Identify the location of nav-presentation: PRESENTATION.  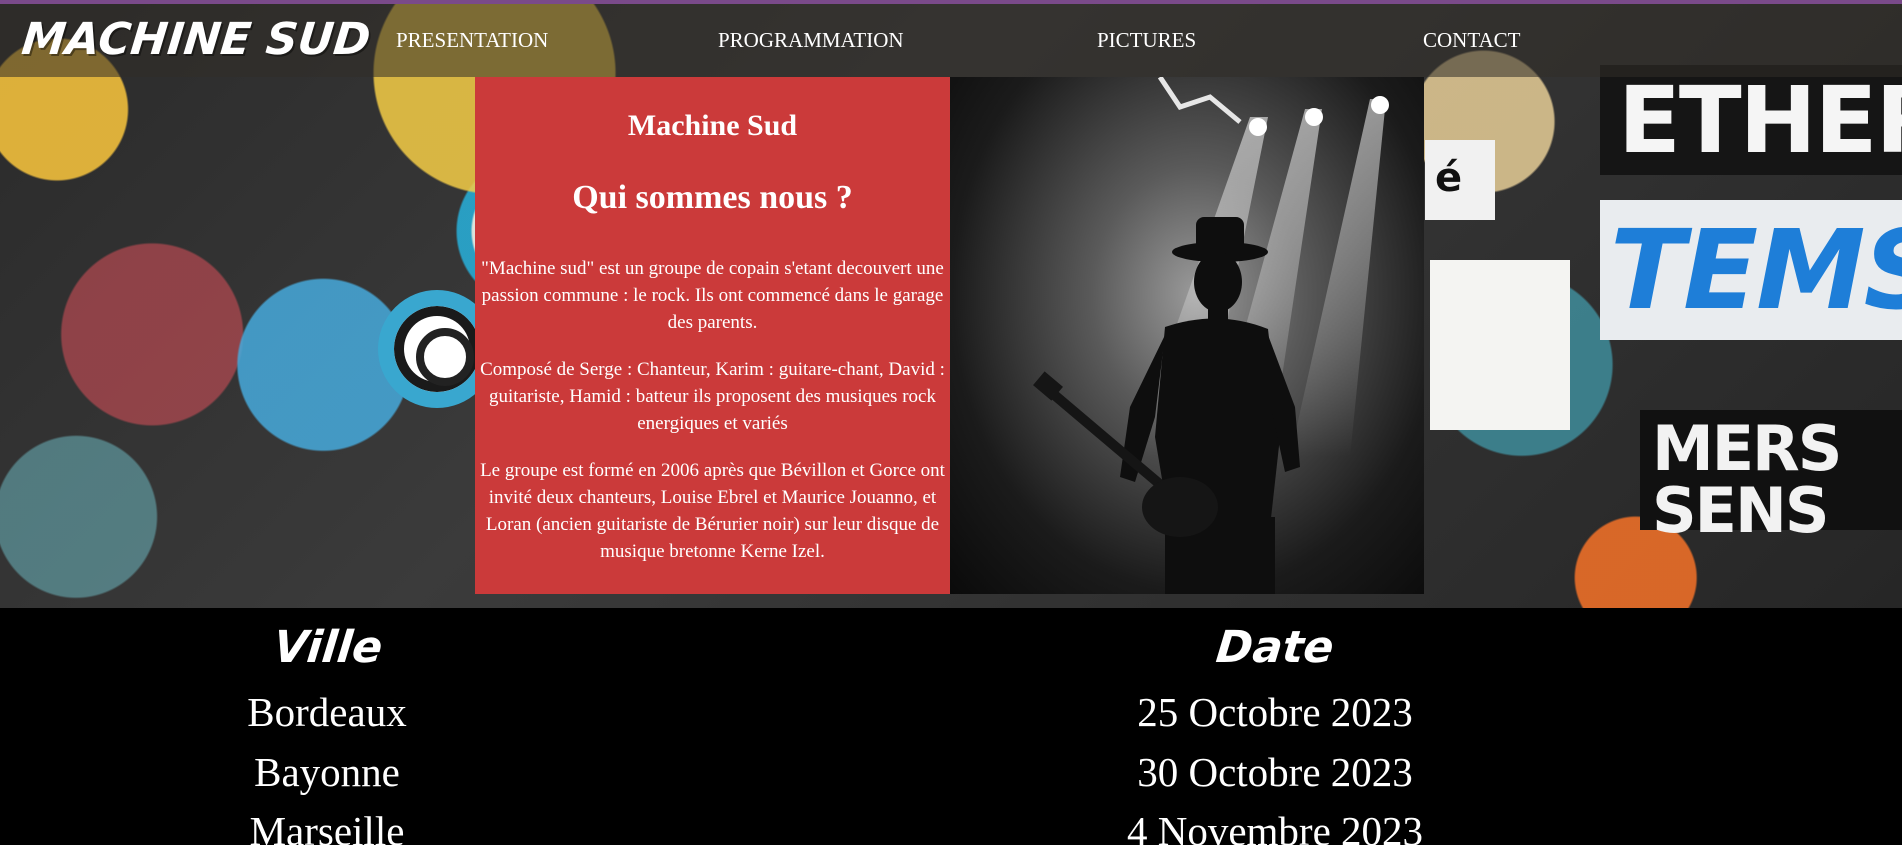
(472, 40).